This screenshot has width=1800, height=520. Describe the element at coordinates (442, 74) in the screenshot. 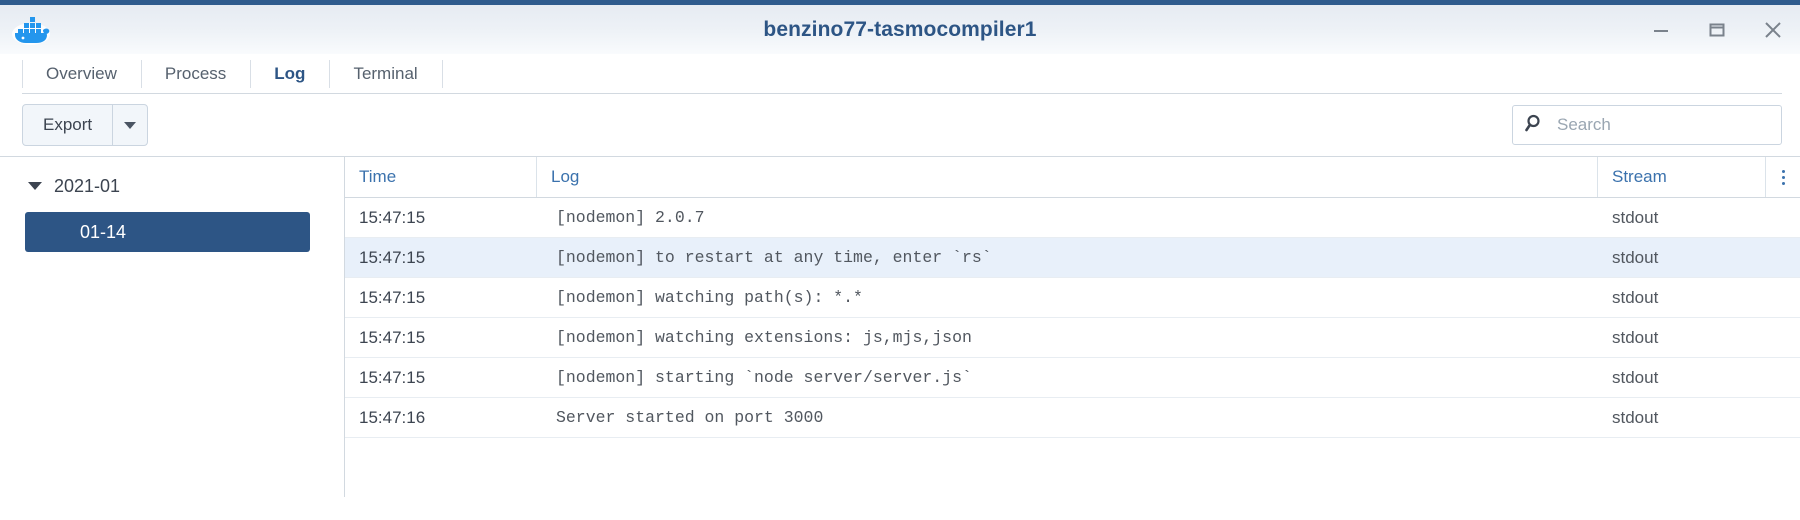

I see `tab-end-divider` at that location.